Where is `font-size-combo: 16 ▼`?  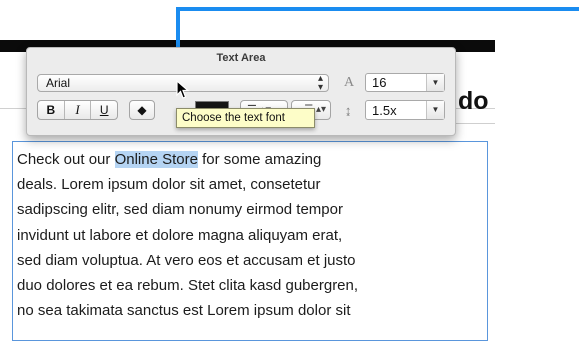 font-size-combo: 16 ▼ is located at coordinates (405, 82).